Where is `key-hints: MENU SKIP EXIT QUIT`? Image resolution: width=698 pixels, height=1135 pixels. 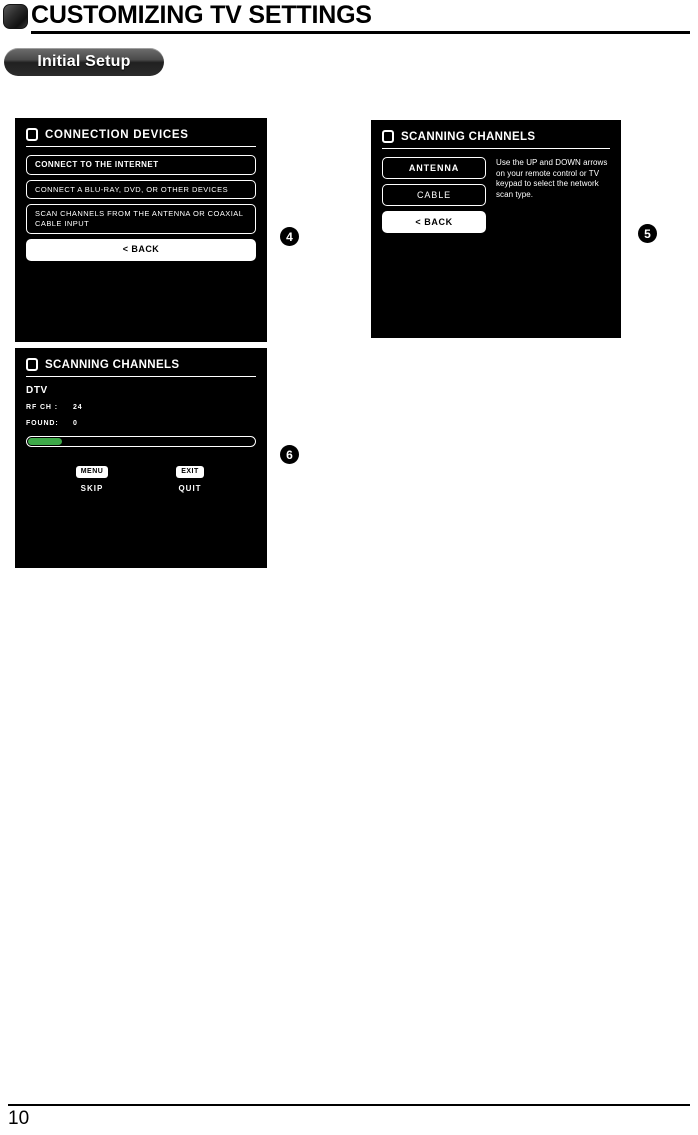
key-hints: MENU SKIP EXIT QUIT is located at coordinates (141, 476).